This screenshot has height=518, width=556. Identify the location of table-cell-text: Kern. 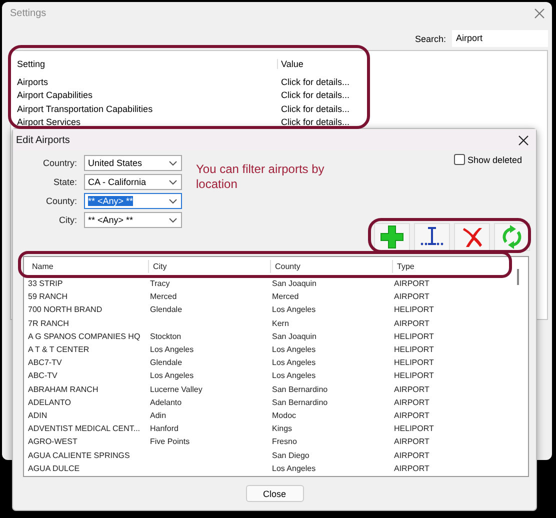
(280, 324).